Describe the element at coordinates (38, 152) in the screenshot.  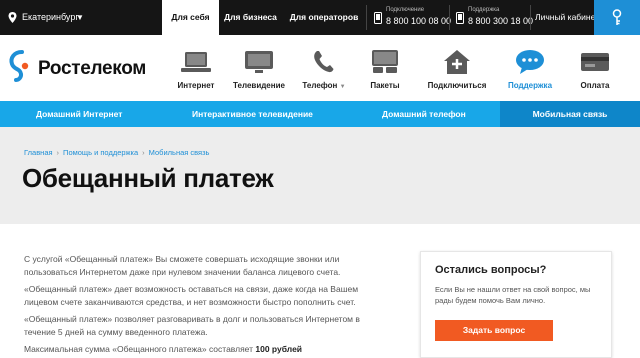
I see `breadcrumb-home: Главная` at that location.